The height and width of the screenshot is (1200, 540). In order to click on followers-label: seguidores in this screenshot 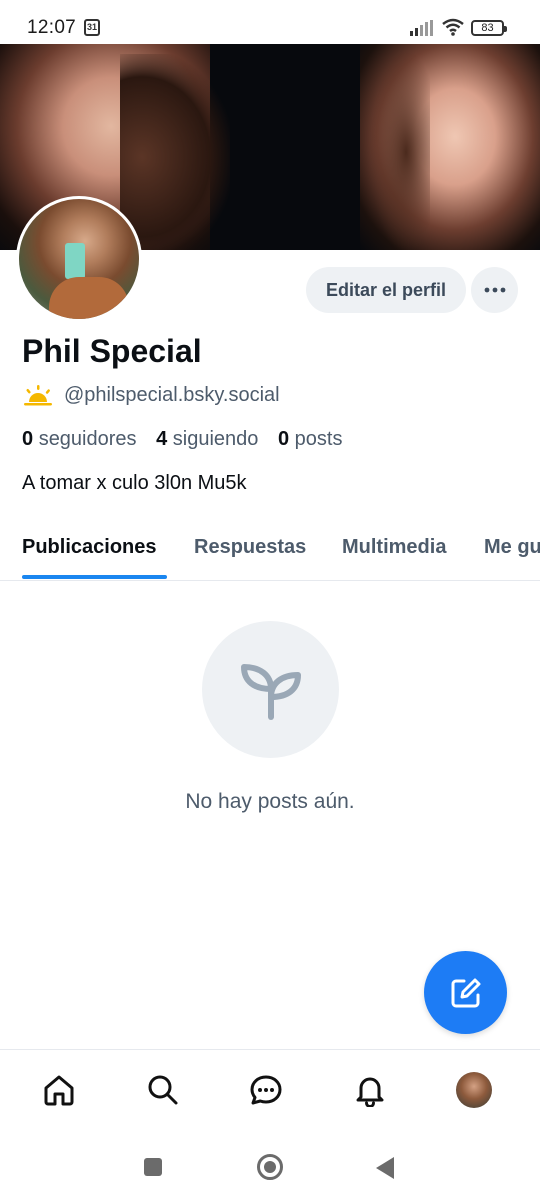, I will do `click(87, 439)`.